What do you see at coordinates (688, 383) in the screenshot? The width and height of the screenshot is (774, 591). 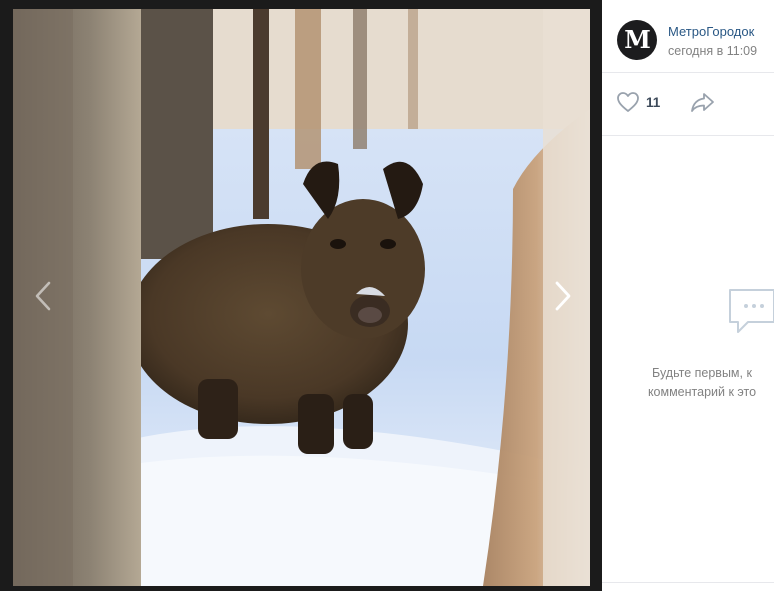 I see `no-comments-message: Будьте первым, к комментарий к это` at bounding box center [688, 383].